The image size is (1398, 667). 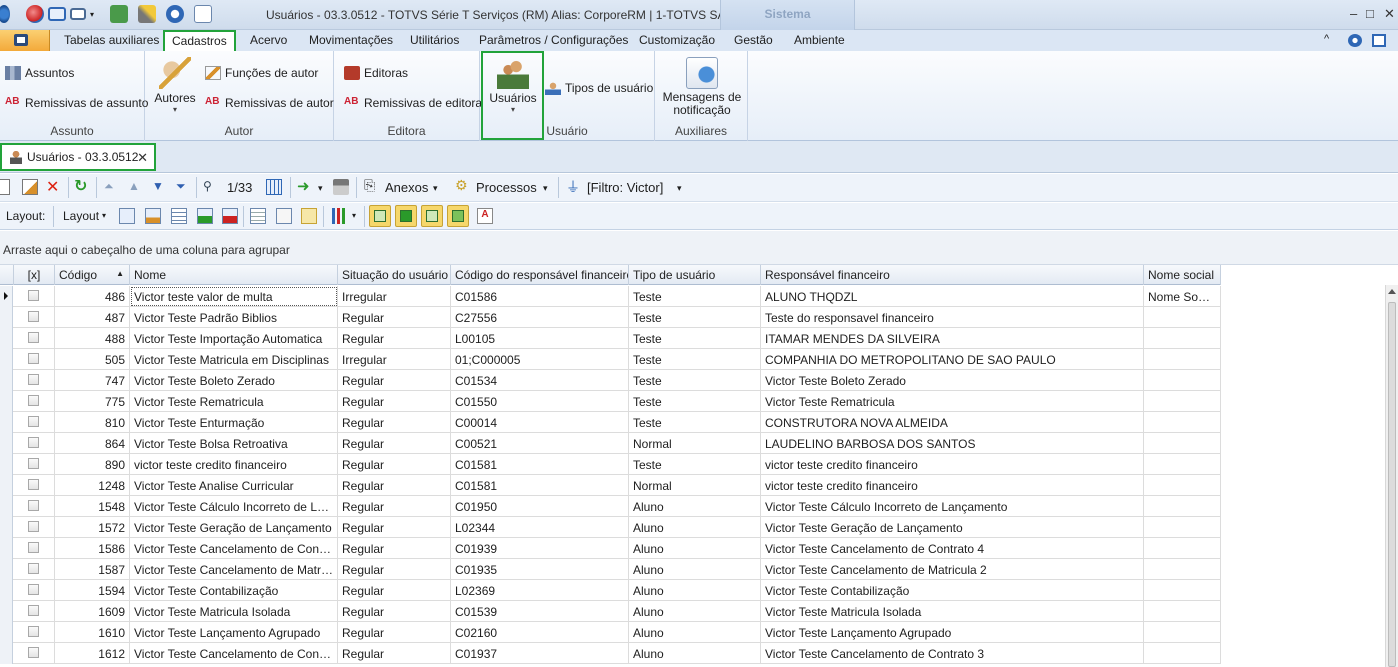 I want to click on tab-customizacao: Customização, so click(x=677, y=40).